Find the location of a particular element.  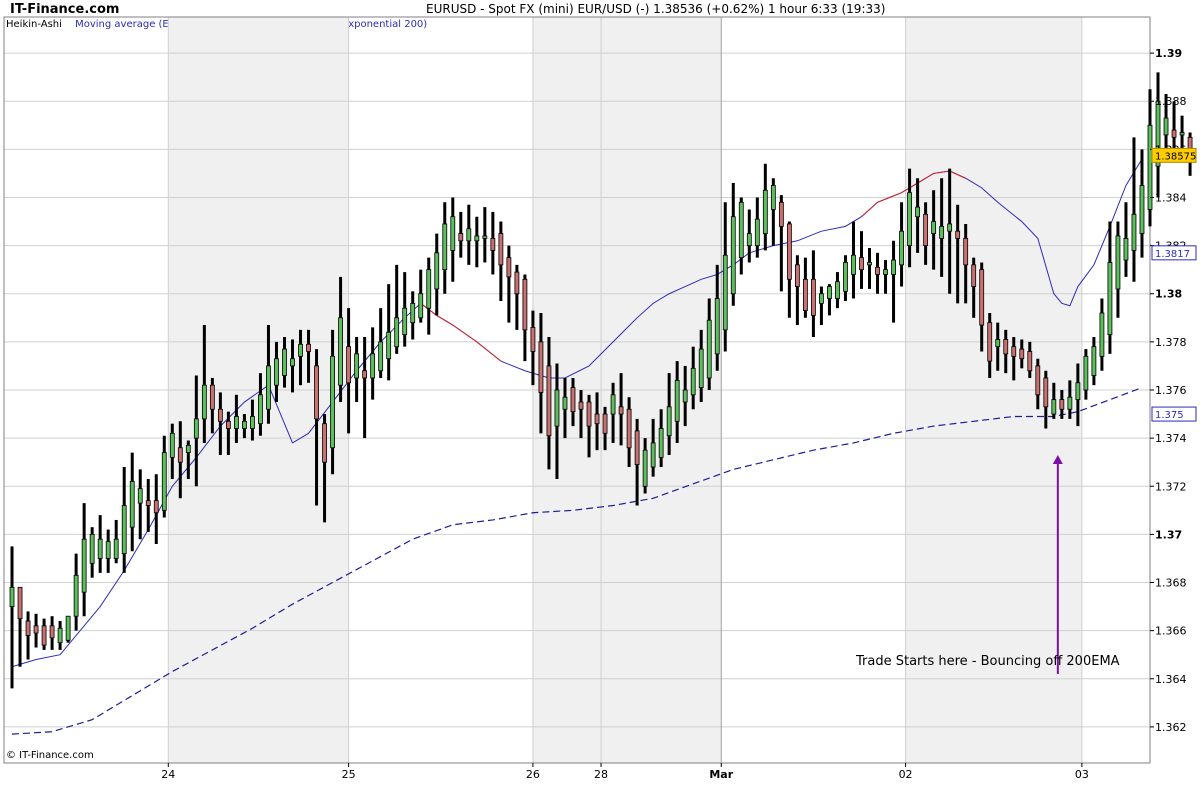

x-tick-label: 28 is located at coordinates (601, 774).